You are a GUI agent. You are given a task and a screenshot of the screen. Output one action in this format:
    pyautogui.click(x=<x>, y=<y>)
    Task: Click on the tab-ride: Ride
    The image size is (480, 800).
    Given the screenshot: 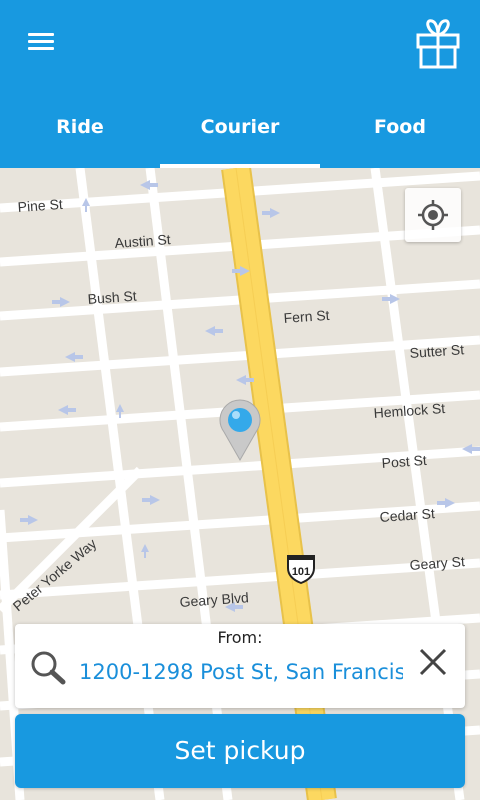 What is the action you would take?
    pyautogui.click(x=80, y=132)
    